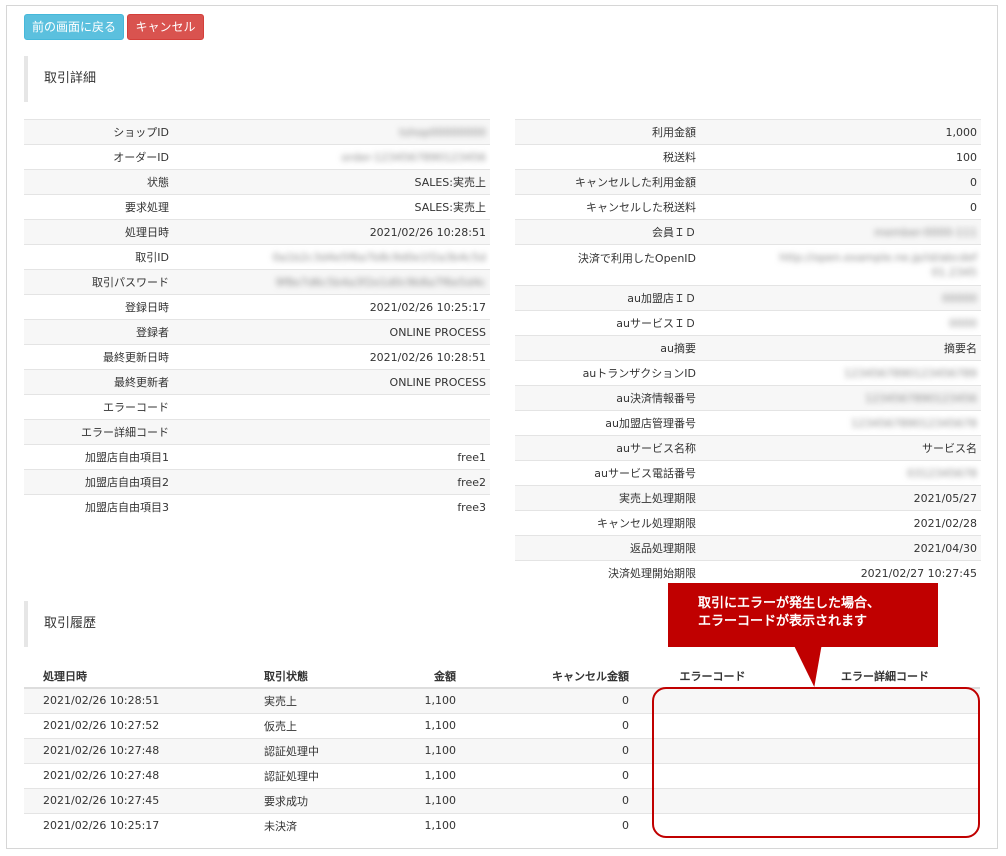 The image size is (1006, 856). Describe the element at coordinates (841, 573) in the screenshot. I see `detail-value: 2021/02/27 10:27:45` at that location.